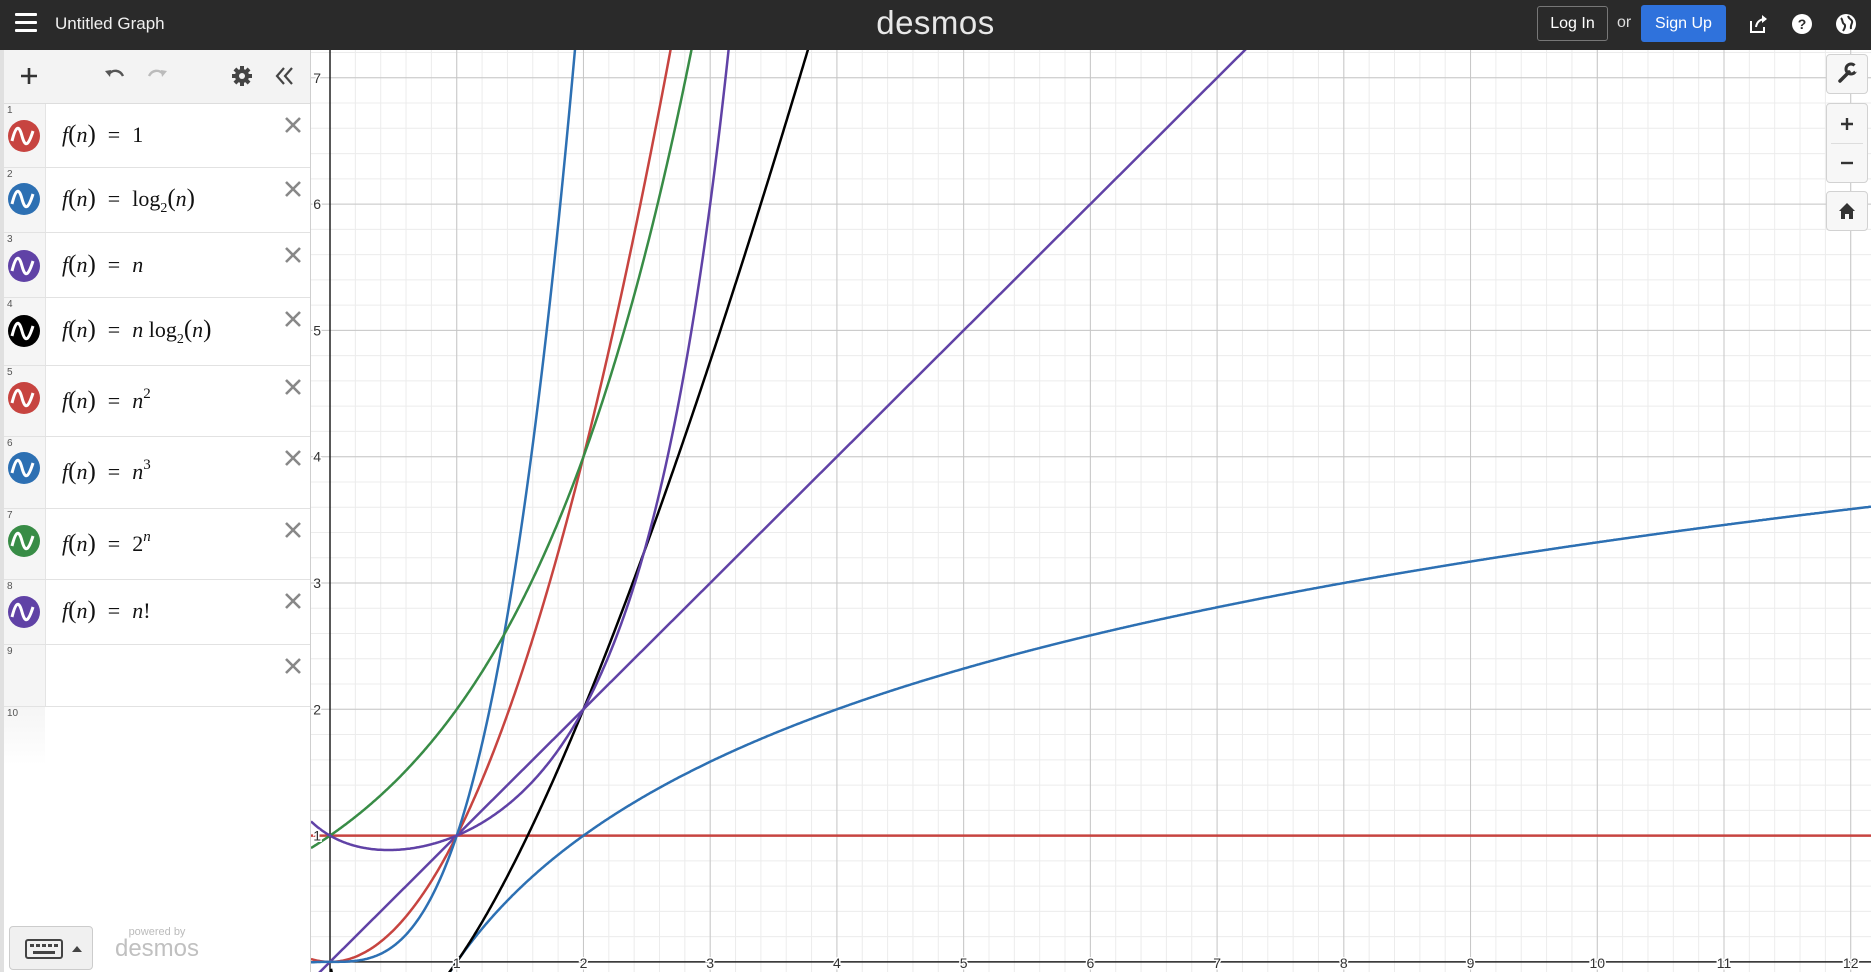  I want to click on expression-math: f(n) = n2, so click(106, 401).